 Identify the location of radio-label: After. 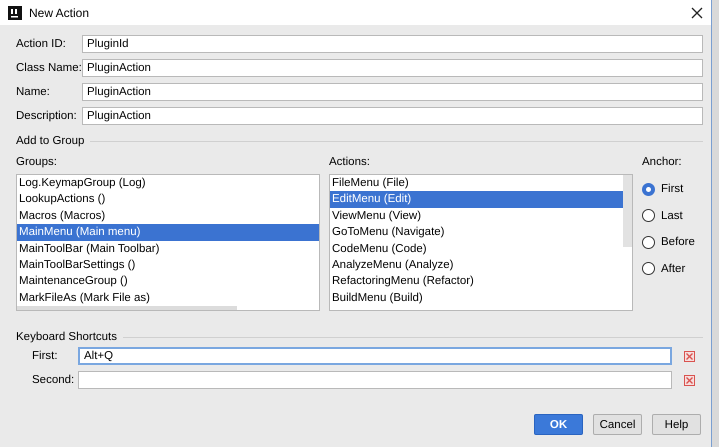
(673, 268).